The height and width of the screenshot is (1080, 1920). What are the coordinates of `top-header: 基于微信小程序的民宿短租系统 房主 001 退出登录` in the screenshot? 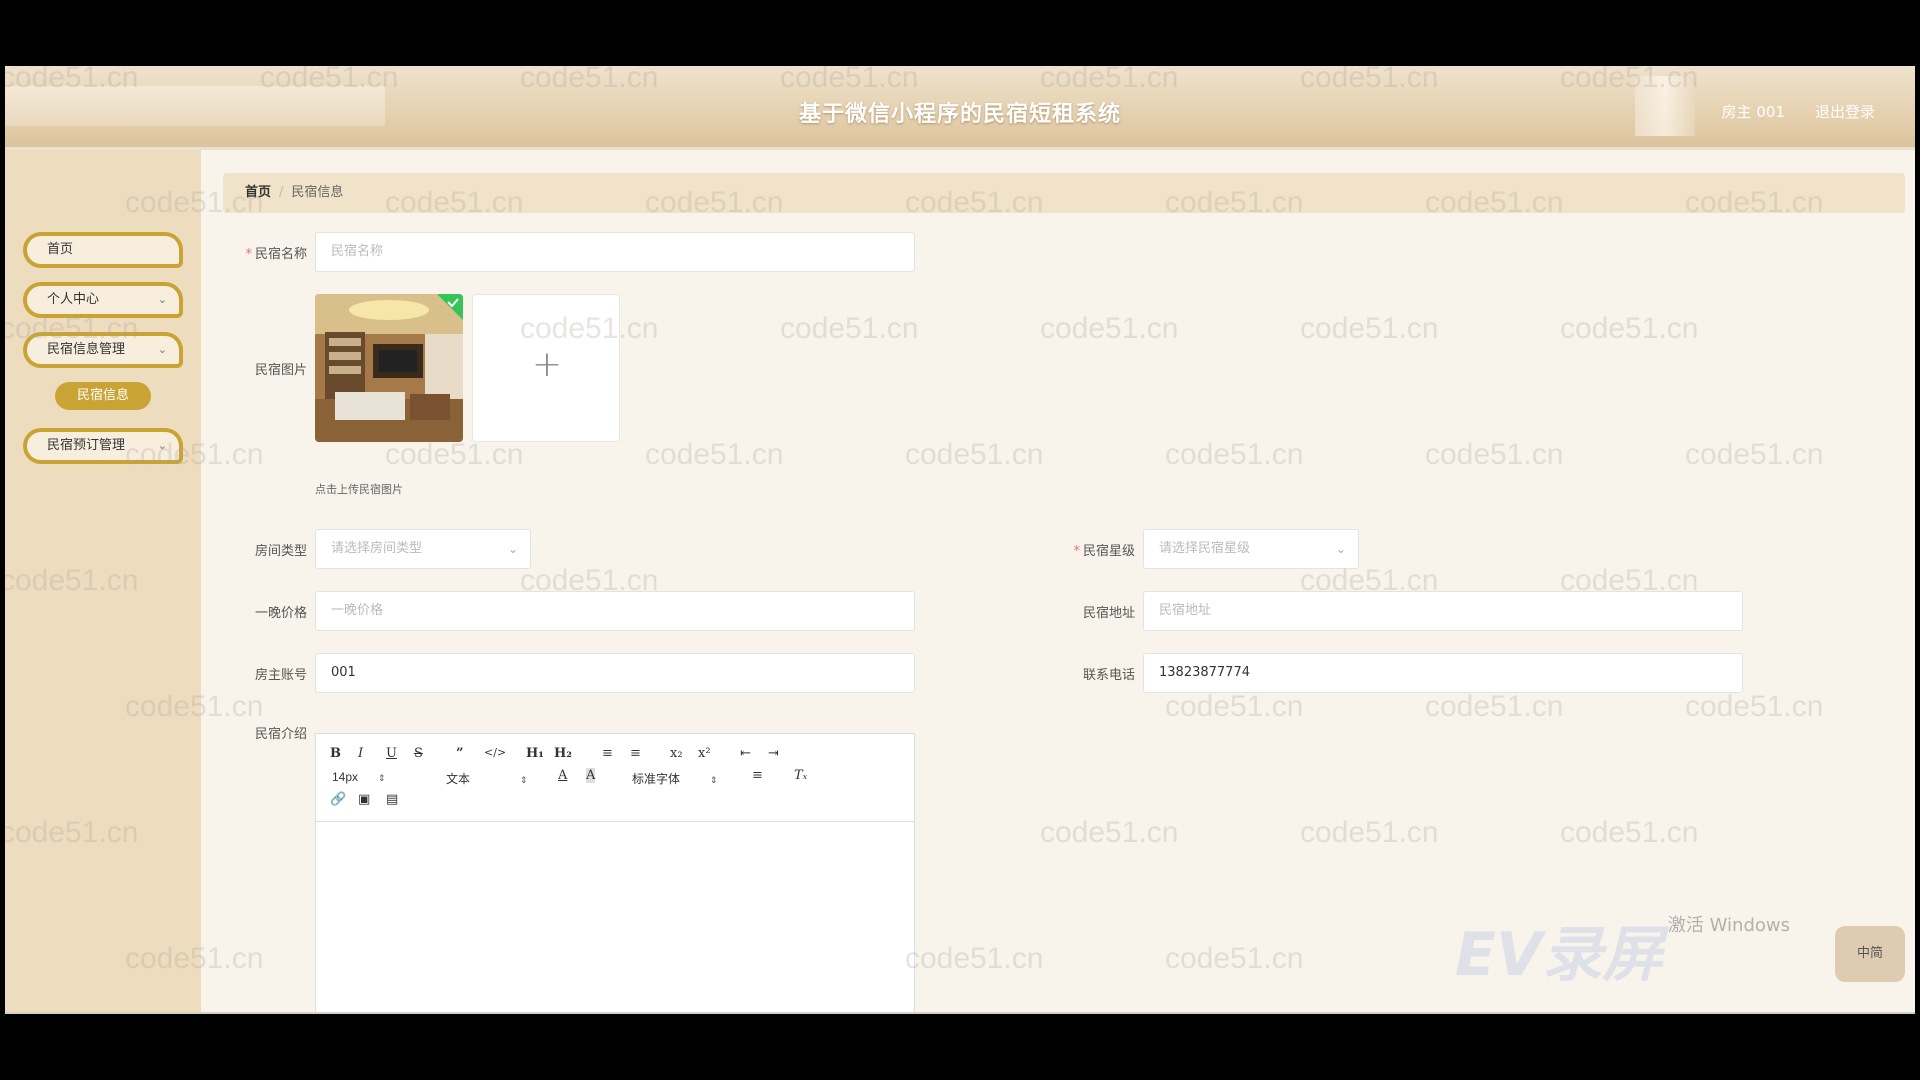 It's located at (960, 108).